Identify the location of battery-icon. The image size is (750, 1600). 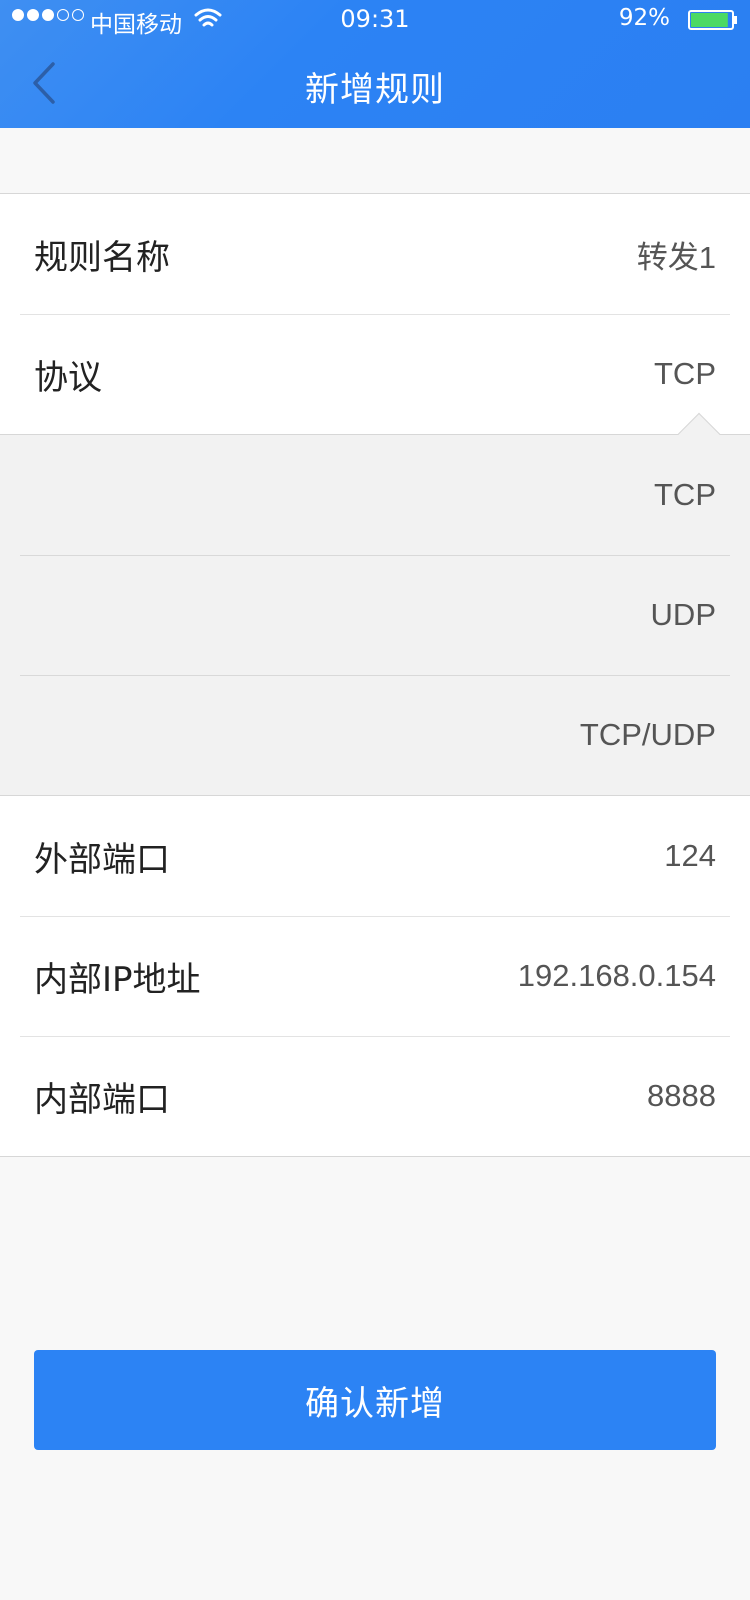
(712, 20).